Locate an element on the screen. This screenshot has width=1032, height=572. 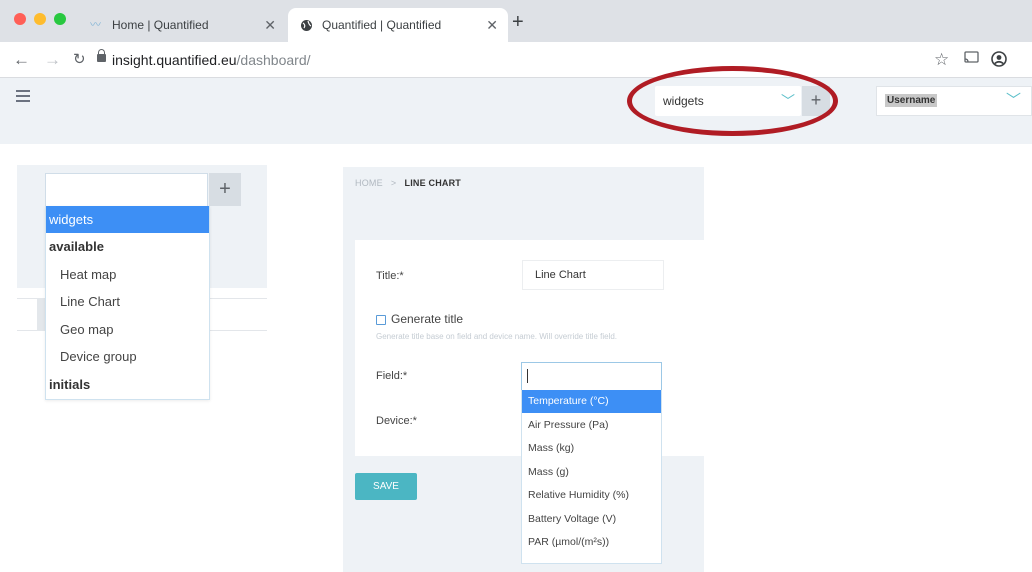
close-window-icon is located at coordinates (20, 19).